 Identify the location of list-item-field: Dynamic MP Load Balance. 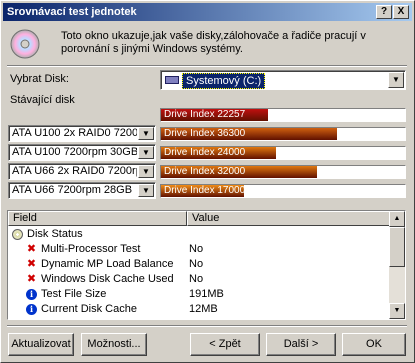
(107, 264).